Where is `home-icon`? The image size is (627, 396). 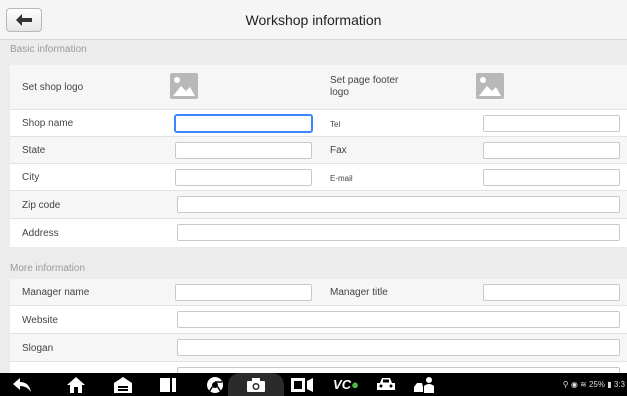
home-icon is located at coordinates (76, 384).